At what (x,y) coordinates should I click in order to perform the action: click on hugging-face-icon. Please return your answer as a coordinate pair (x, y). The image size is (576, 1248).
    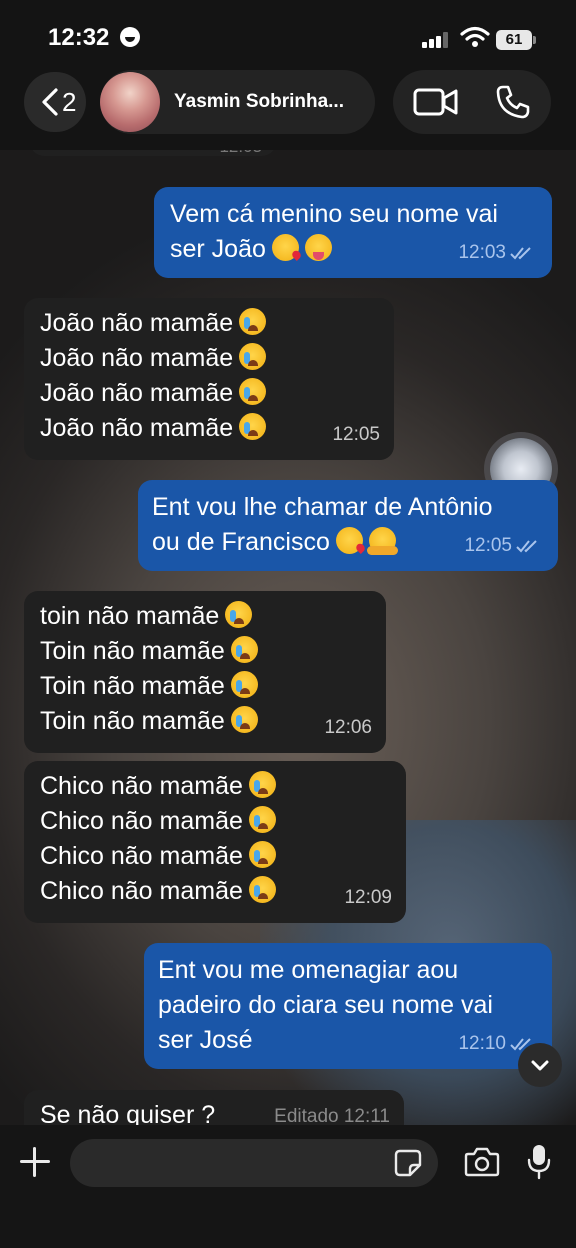
    Looking at the image, I should click on (382, 541).